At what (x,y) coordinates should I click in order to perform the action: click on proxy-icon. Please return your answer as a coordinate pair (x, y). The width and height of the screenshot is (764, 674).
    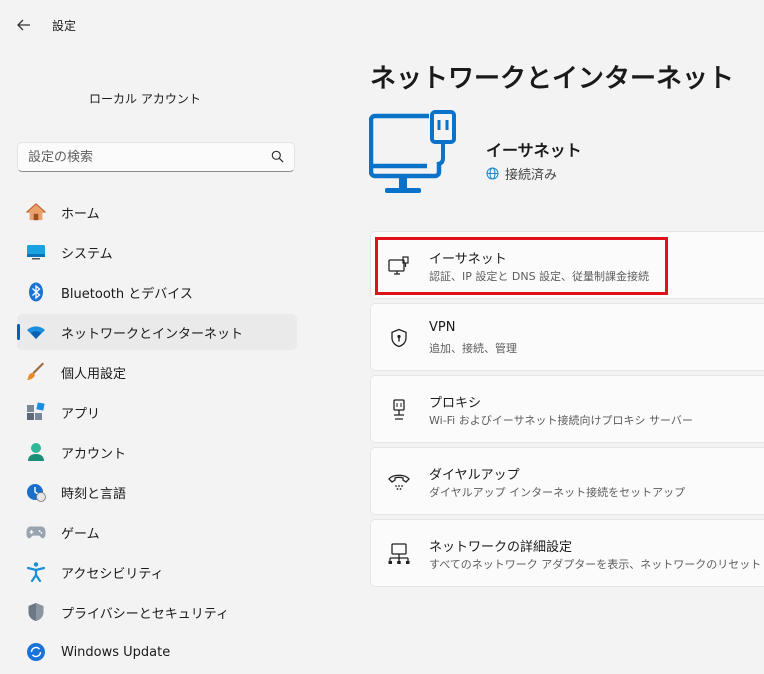
    Looking at the image, I should click on (399, 410).